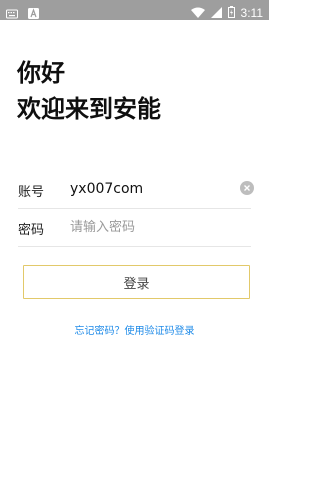 The image size is (320, 480). I want to click on account-input, so click(150, 189).